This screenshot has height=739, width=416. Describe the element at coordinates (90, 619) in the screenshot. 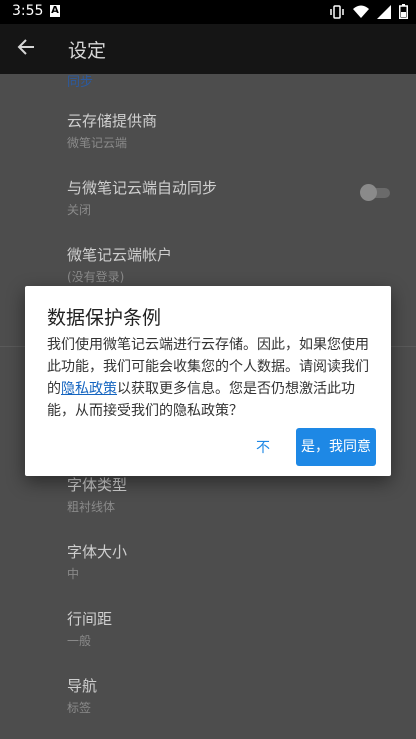

I see `pref-title: 行间距` at that location.